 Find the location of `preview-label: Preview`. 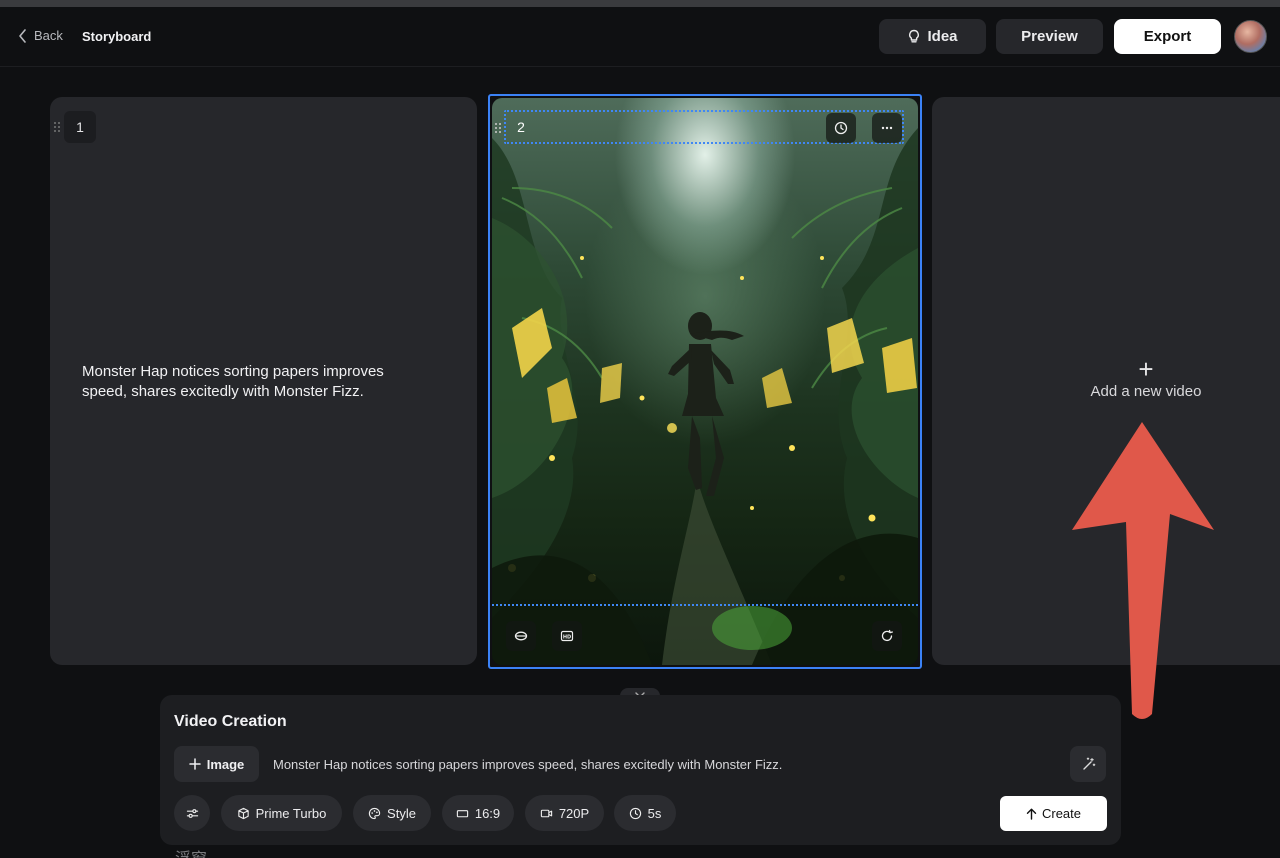

preview-label: Preview is located at coordinates (1049, 36).